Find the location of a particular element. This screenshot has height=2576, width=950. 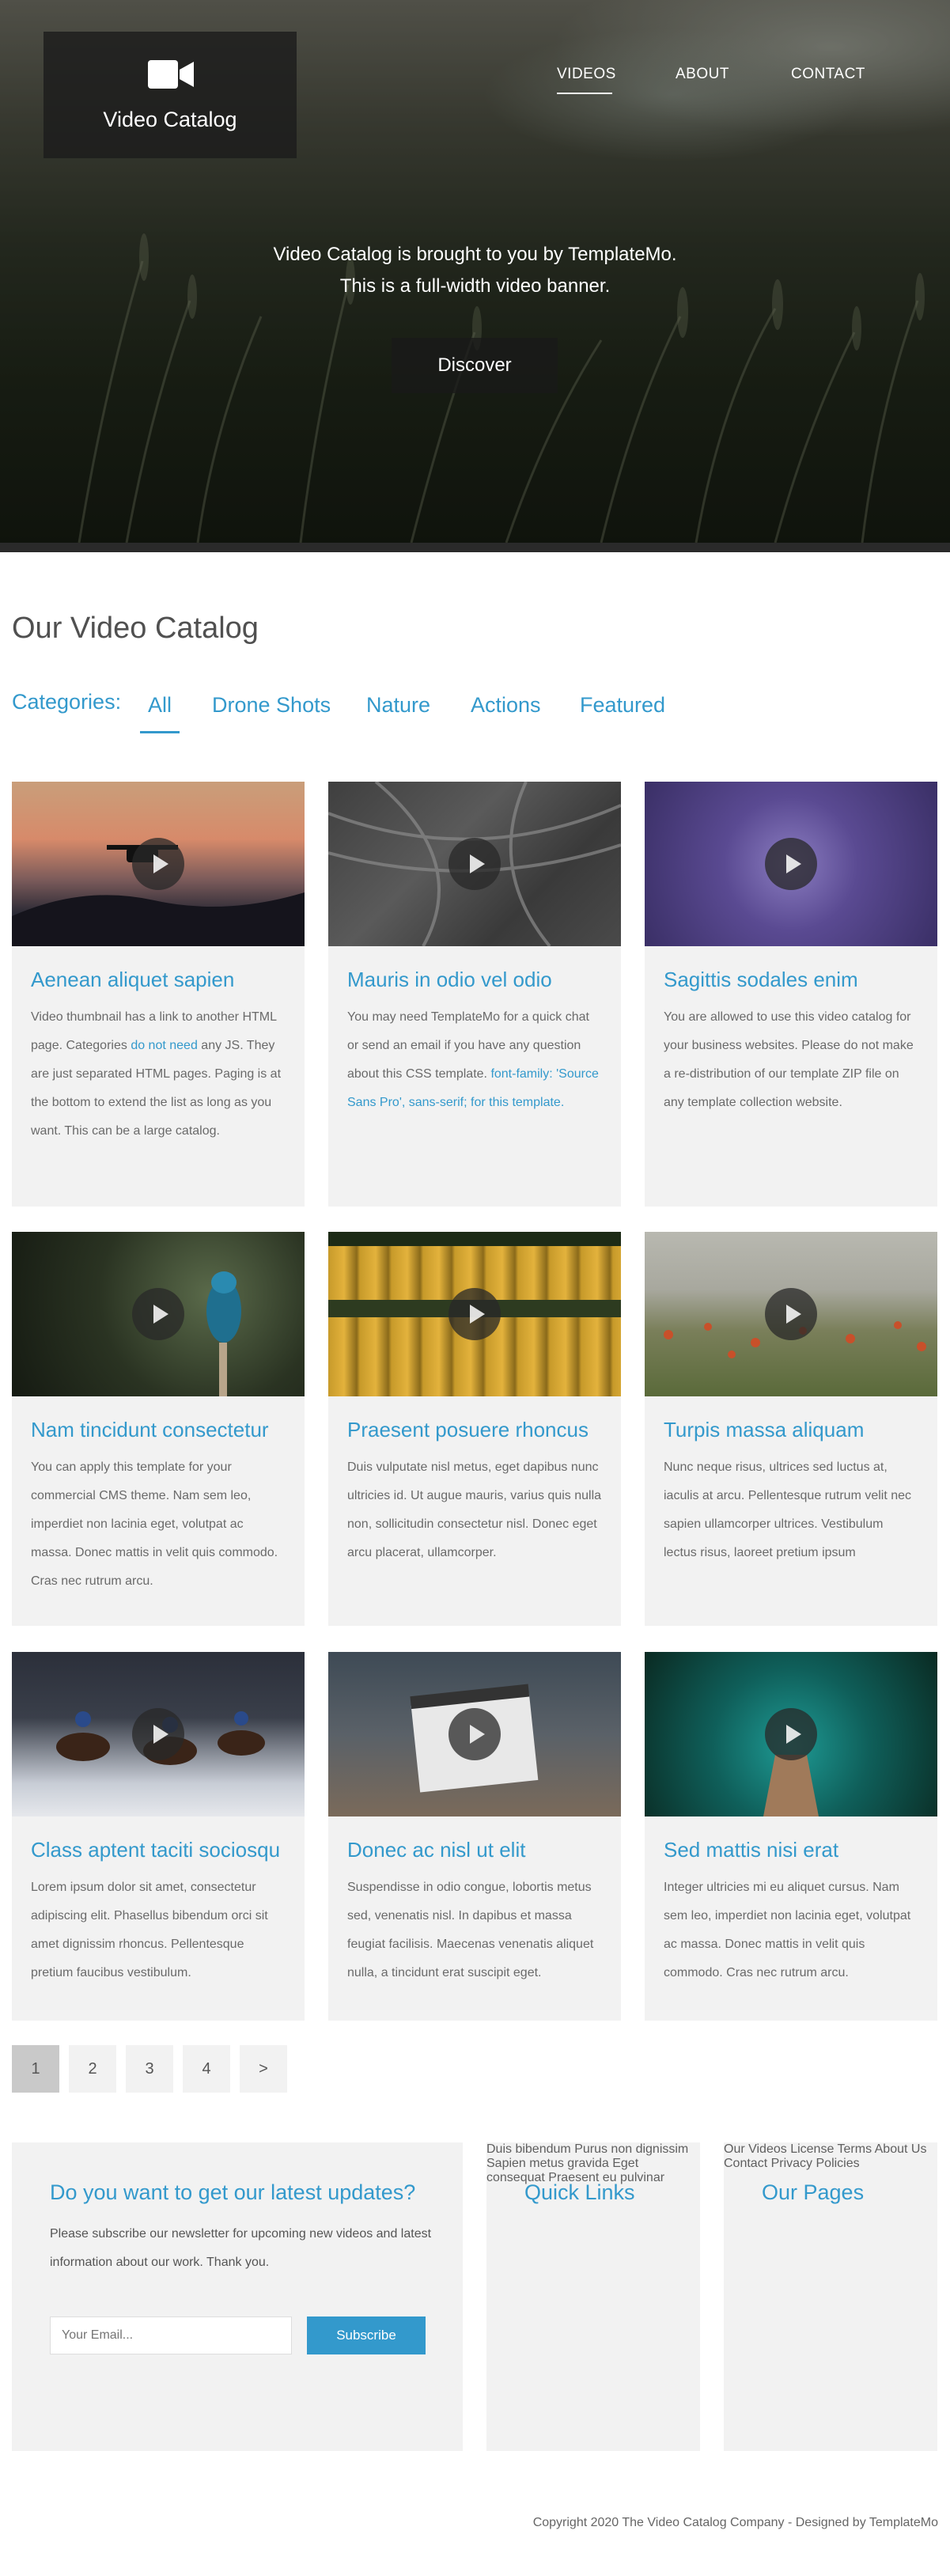

catalog-title: Our Video Catalog is located at coordinates (135, 628).